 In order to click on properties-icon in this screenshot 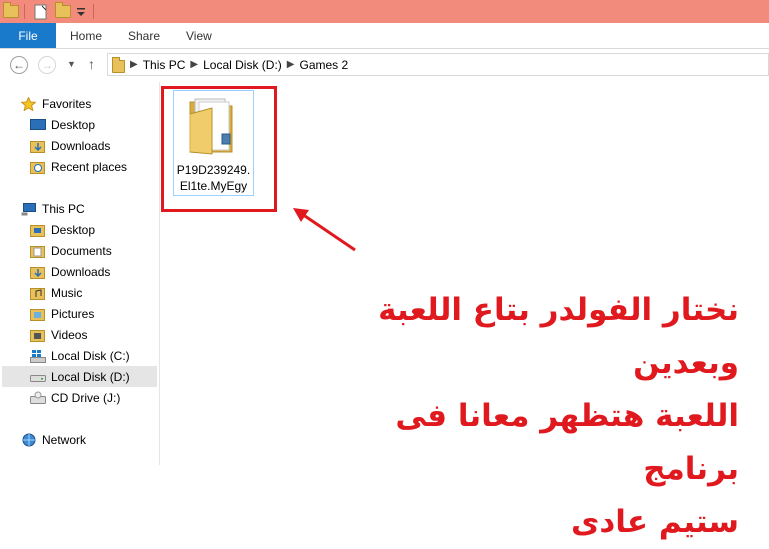, I will do `click(41, 11)`.